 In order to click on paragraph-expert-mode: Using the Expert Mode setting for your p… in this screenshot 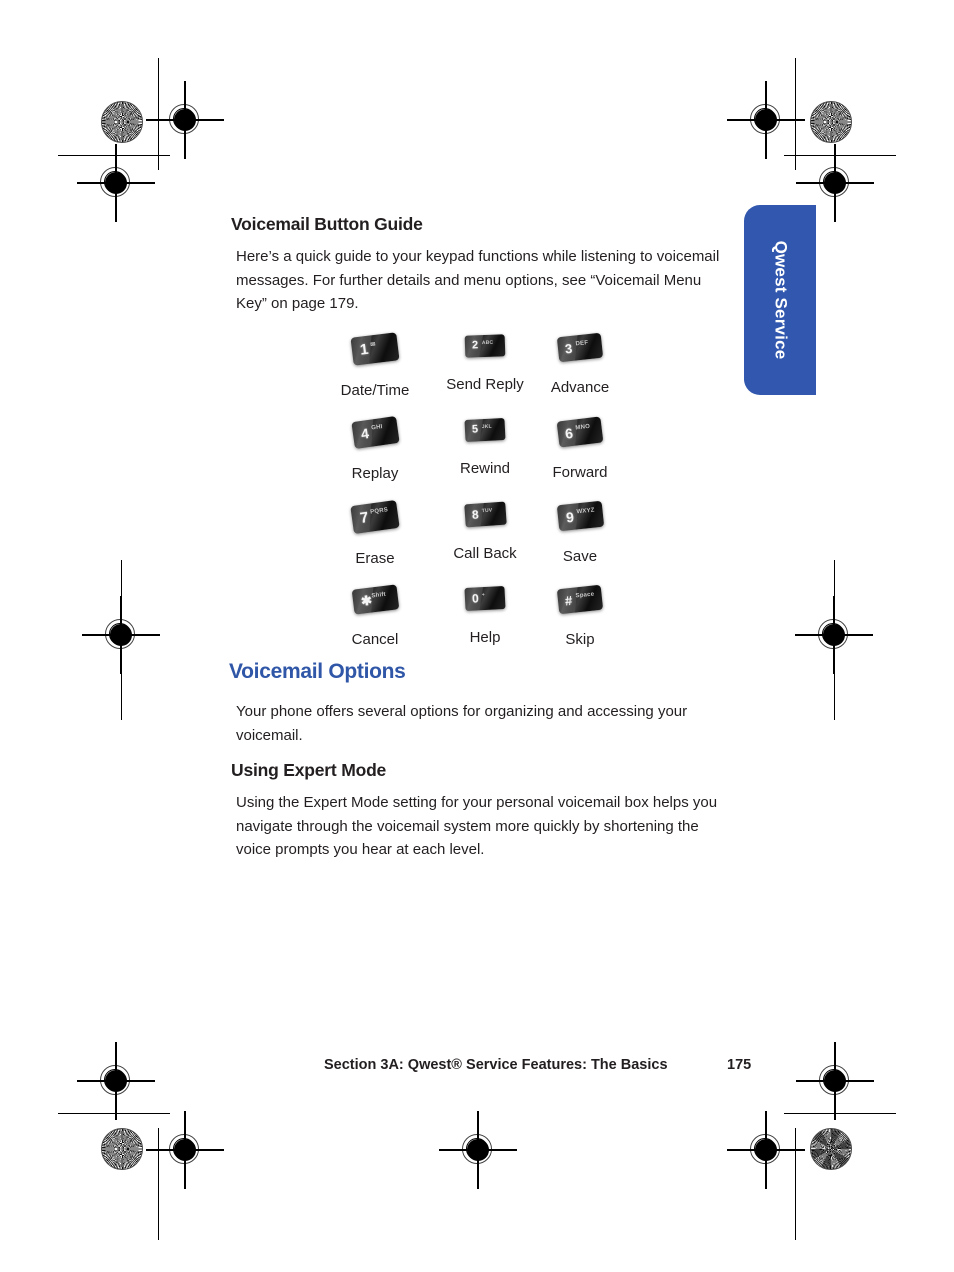, I will do `click(477, 826)`.